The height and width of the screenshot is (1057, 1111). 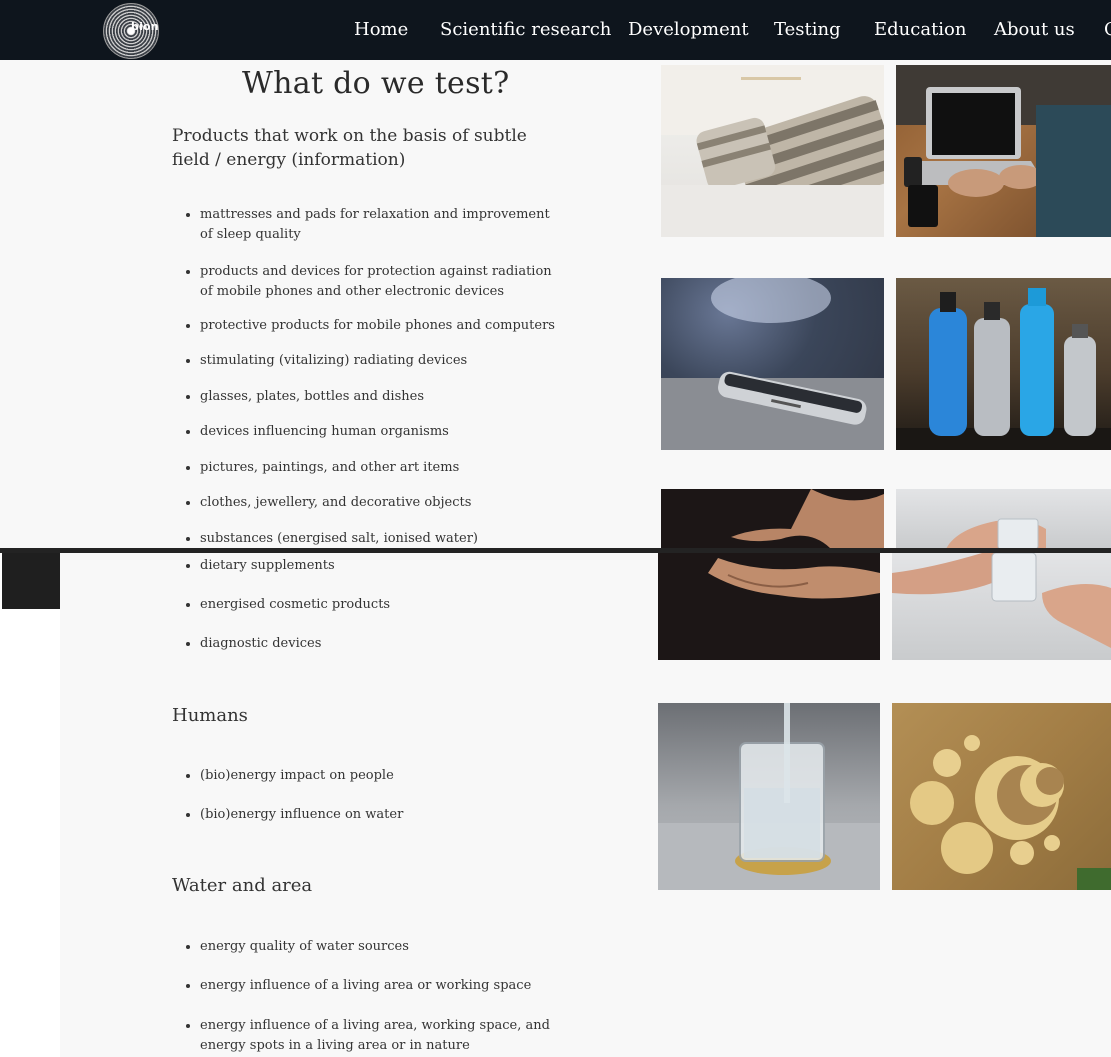 I want to click on list-item: energy quality of water sources, so click(x=381, y=947).